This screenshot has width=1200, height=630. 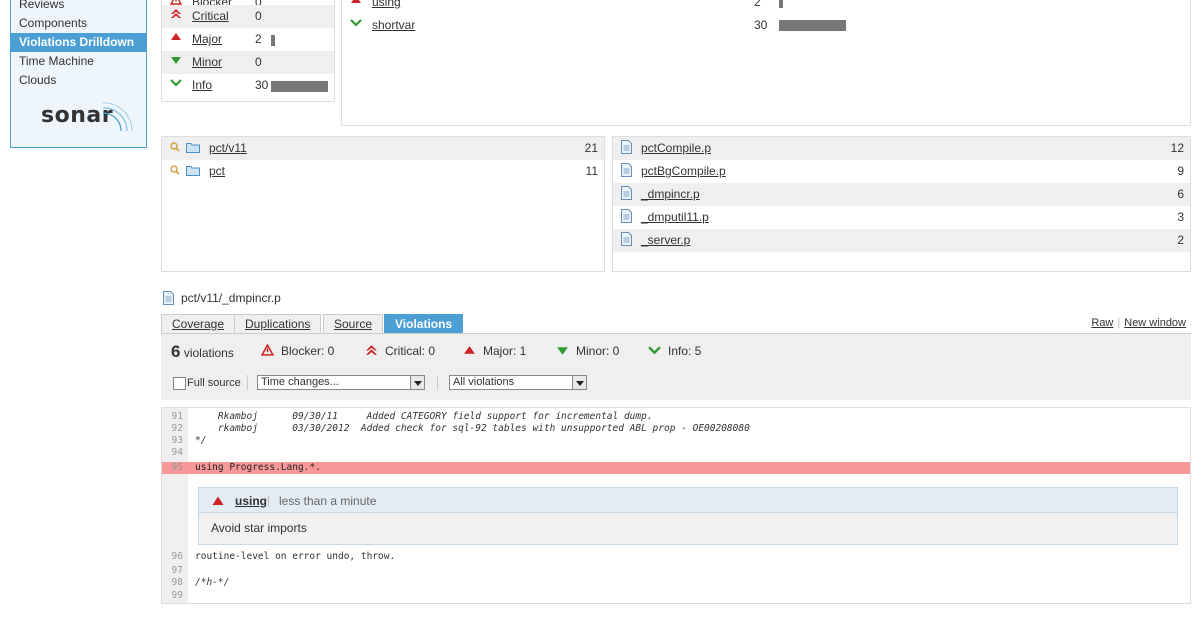 What do you see at coordinates (248, 16) in the screenshot?
I see `severity-row-critical: Critical 0` at bounding box center [248, 16].